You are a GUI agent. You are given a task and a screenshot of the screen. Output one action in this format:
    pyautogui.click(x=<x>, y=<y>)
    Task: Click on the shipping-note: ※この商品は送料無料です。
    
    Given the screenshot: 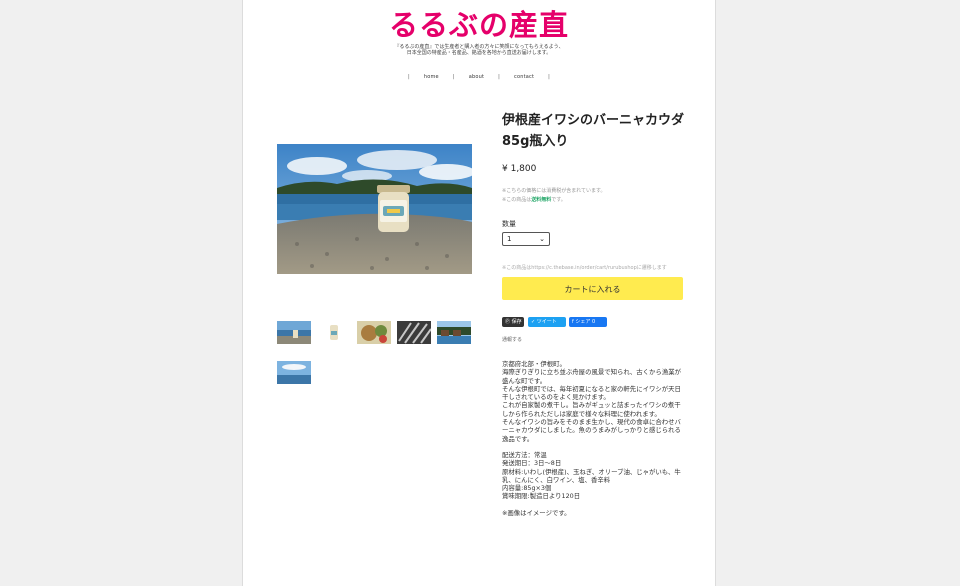 What is the action you would take?
    pyautogui.click(x=534, y=199)
    